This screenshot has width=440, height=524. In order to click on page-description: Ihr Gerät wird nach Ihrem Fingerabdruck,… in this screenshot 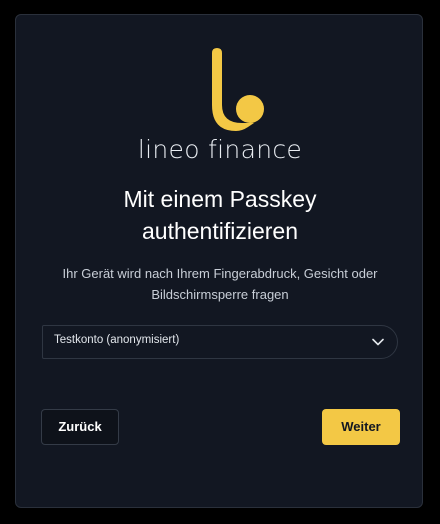, I will do `click(220, 284)`.